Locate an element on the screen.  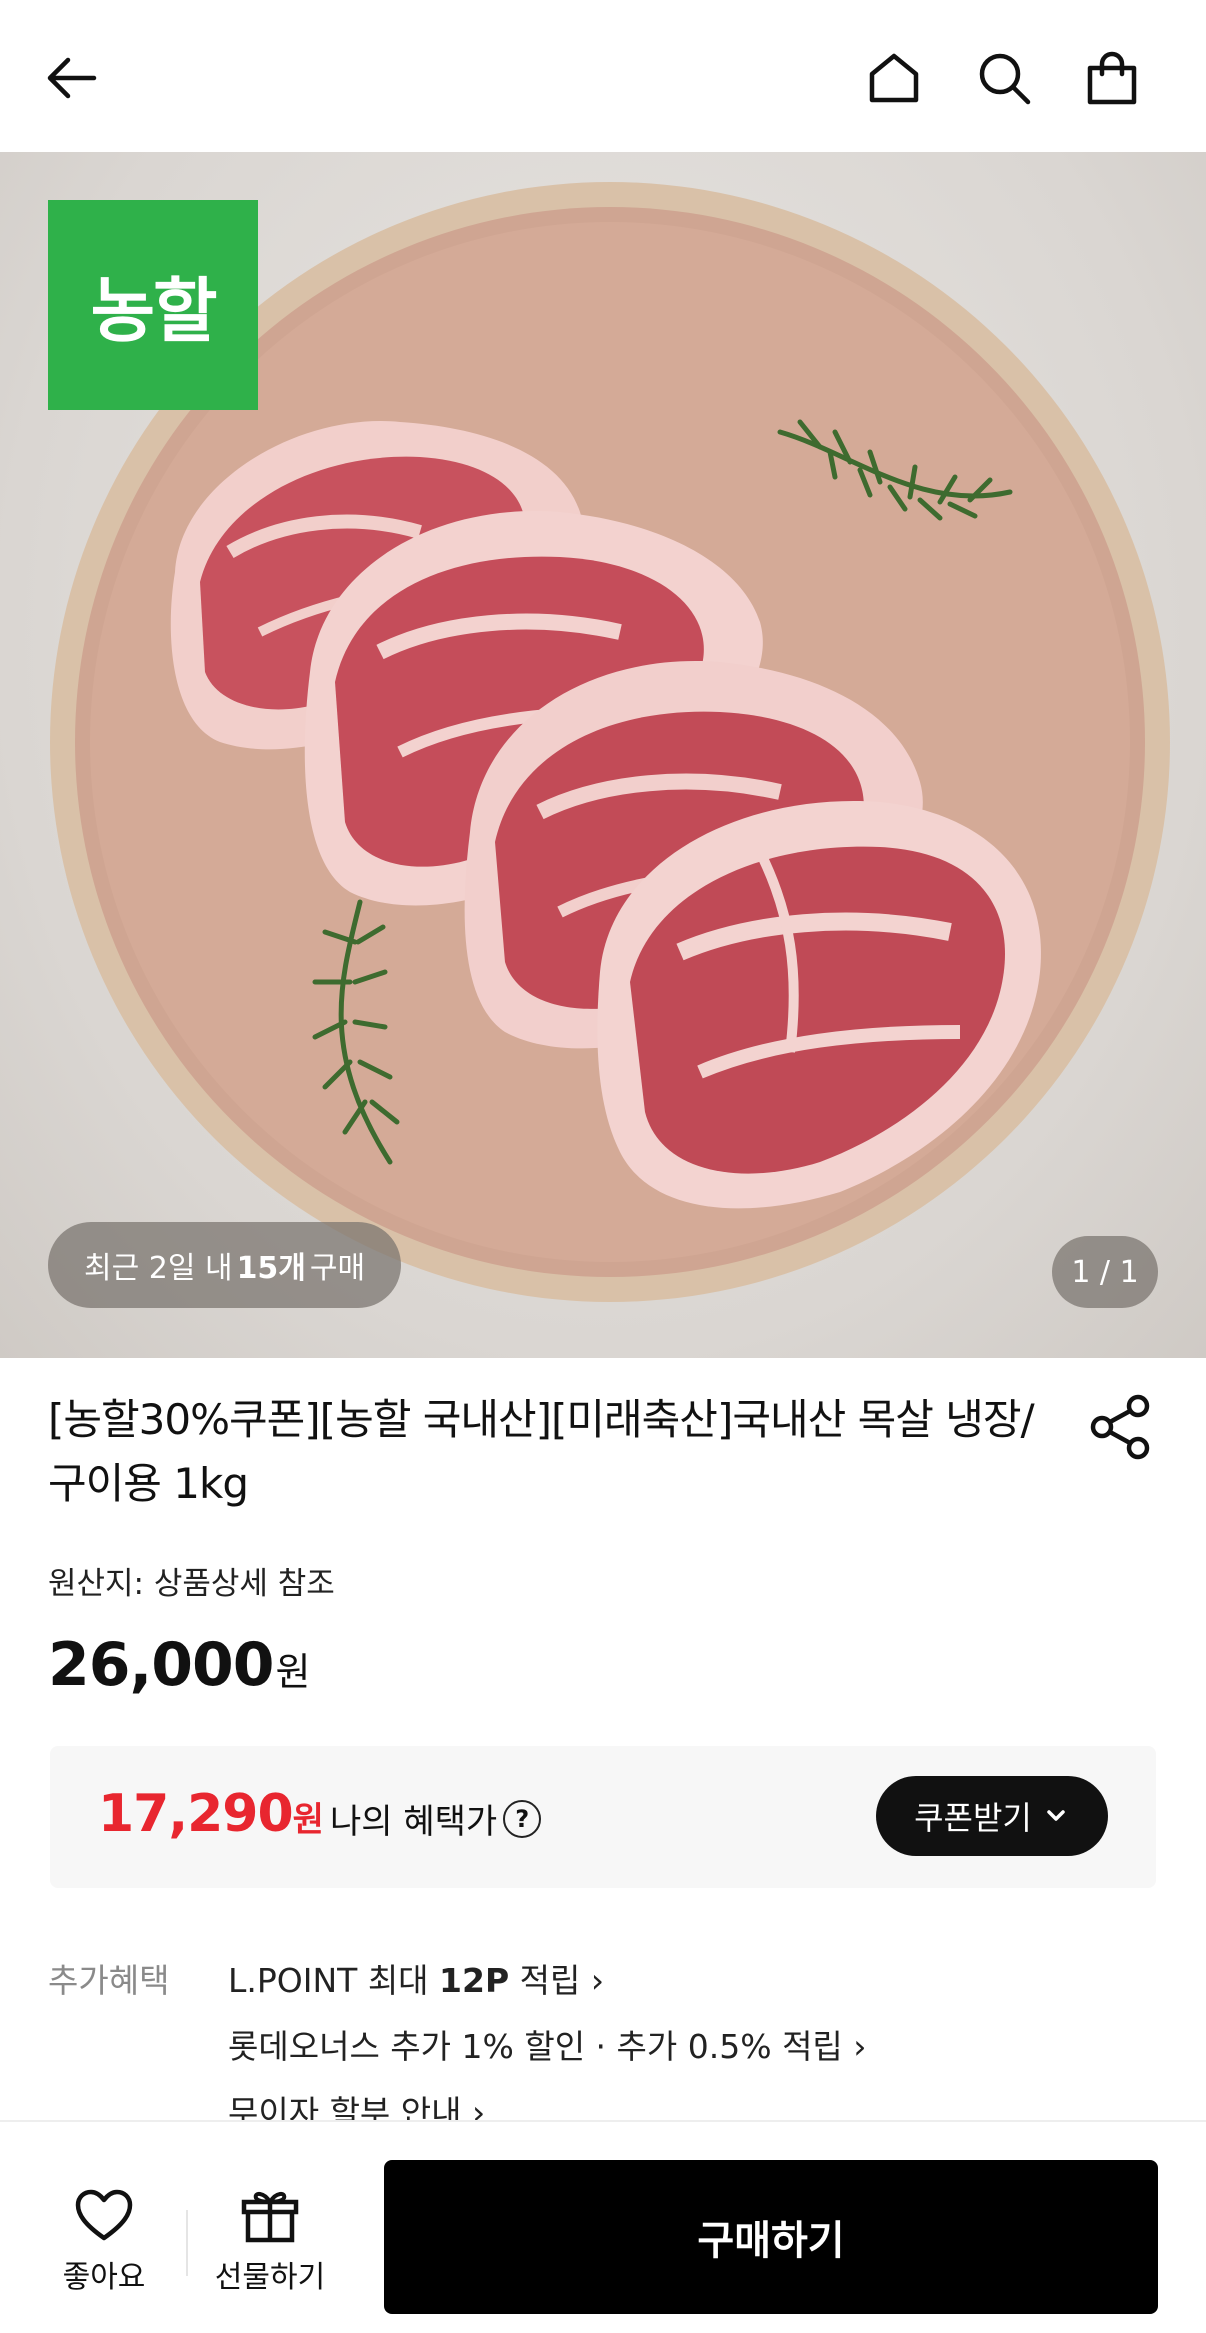
coupon-button-label: 쿠폰받기 is located at coordinates (973, 1818).